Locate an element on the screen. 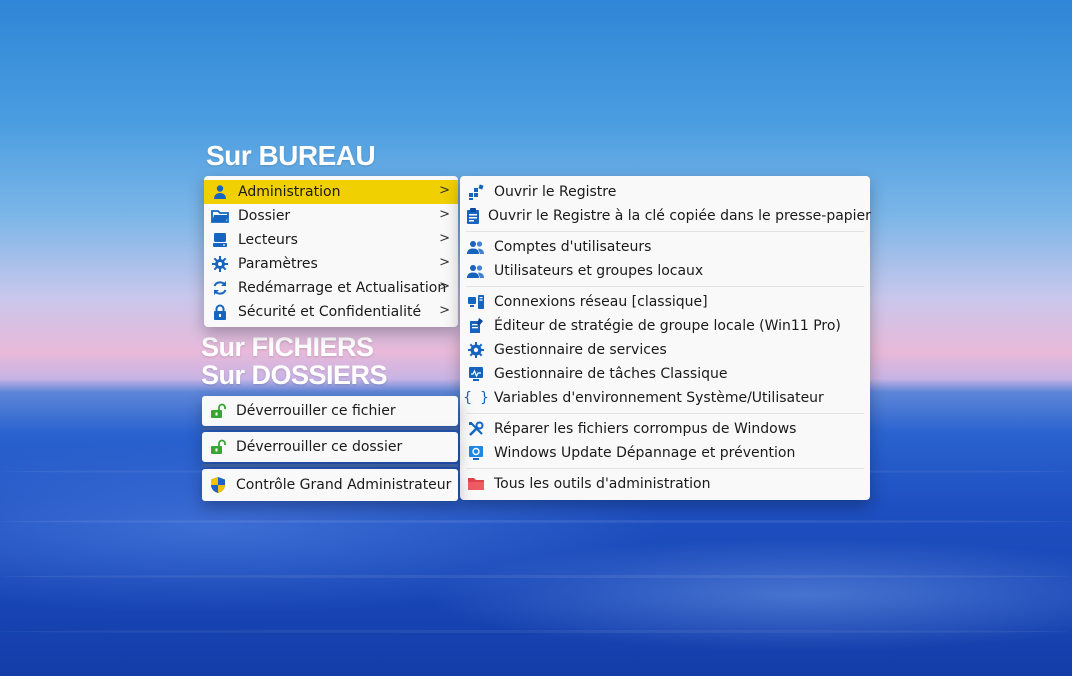 The image size is (1072, 676). heading-fichiers: Sur FICHIERS is located at coordinates (287, 347).